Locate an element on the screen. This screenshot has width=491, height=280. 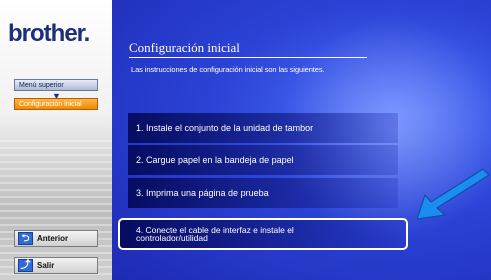
pointer-arrow-icon is located at coordinates (453, 194).